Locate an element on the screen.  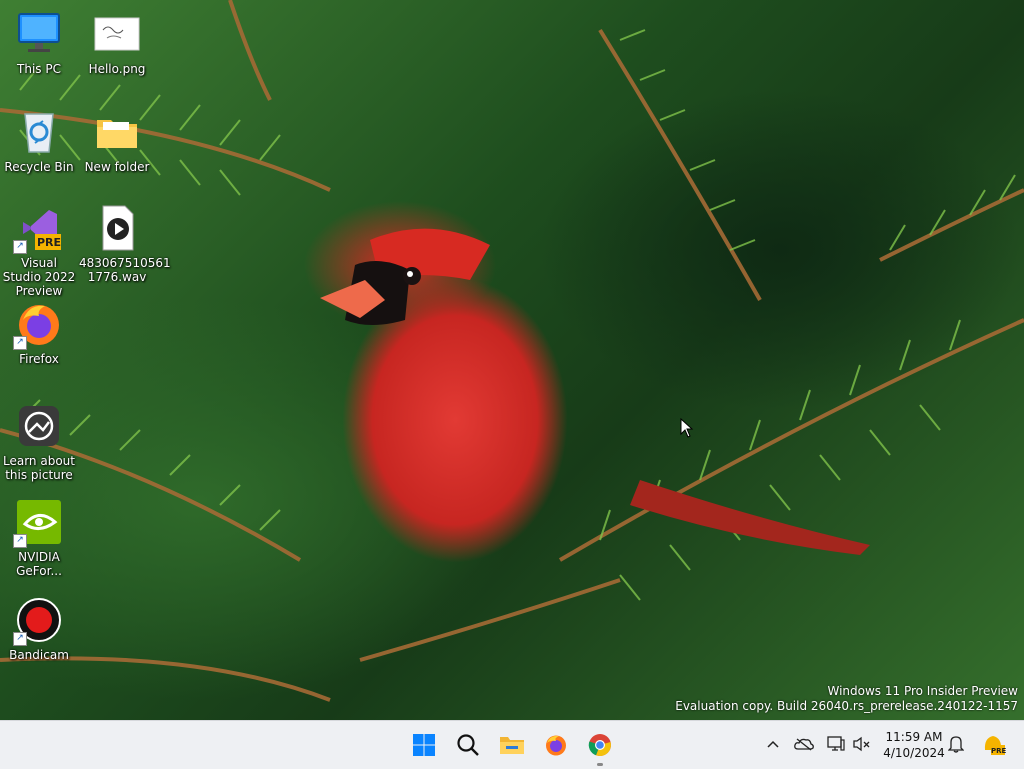
clock-date: 4/10/2024 is located at coordinates (914, 753).